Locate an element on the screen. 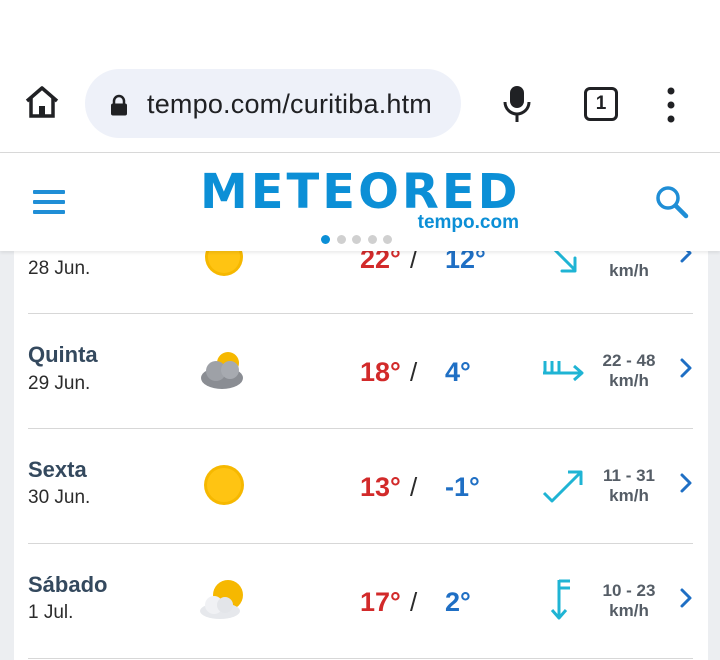 The image size is (720, 660). partly-cloudy-icon is located at coordinates (221, 599).